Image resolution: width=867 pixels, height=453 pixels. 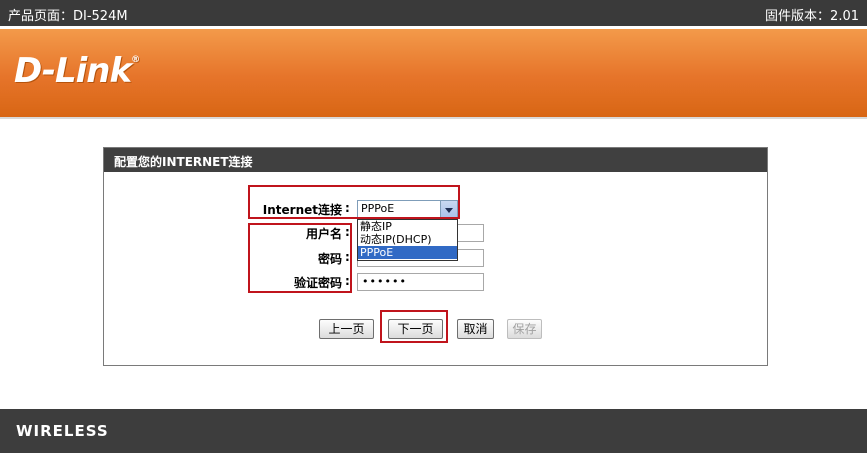 I want to click on connection-type-options: 静态IP 动态IP(DHCP) PPPoE, so click(x=407, y=240).